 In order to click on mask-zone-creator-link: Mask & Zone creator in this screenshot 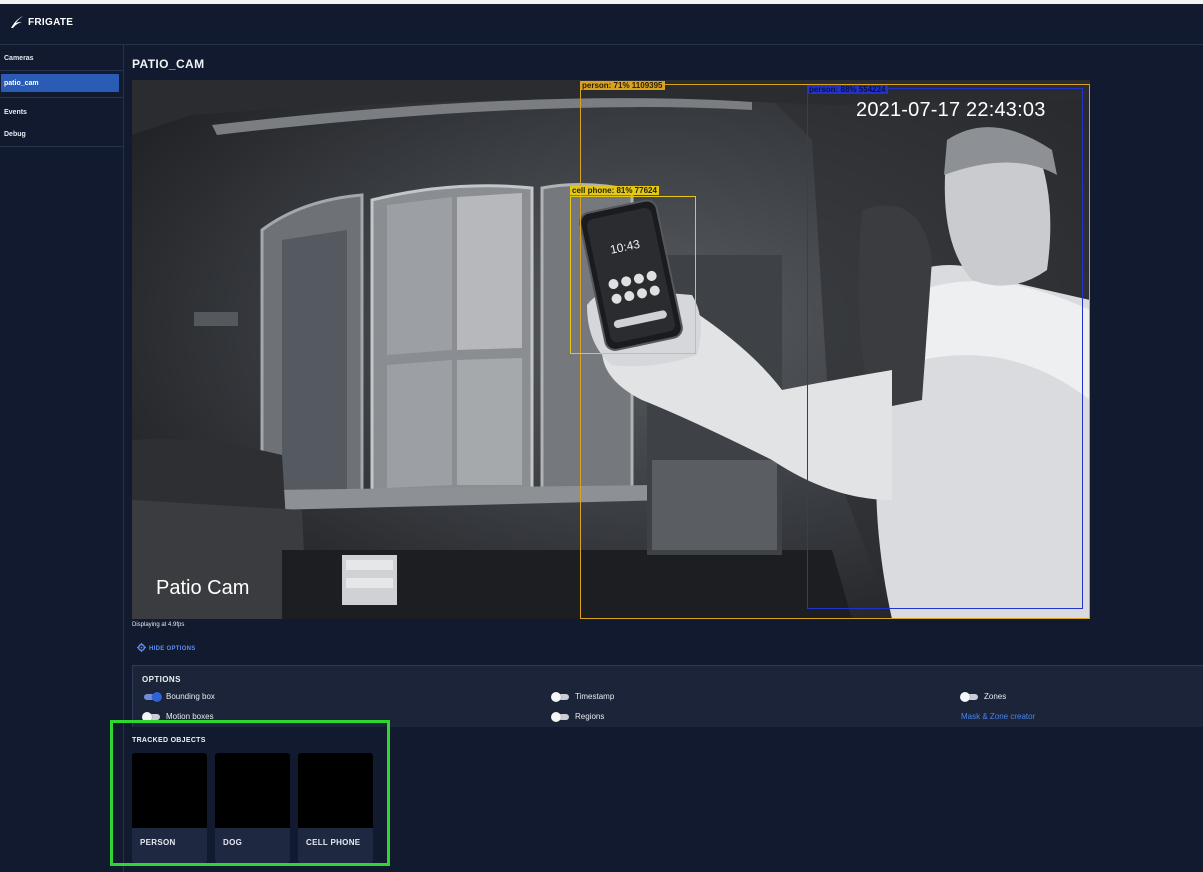, I will do `click(998, 716)`.